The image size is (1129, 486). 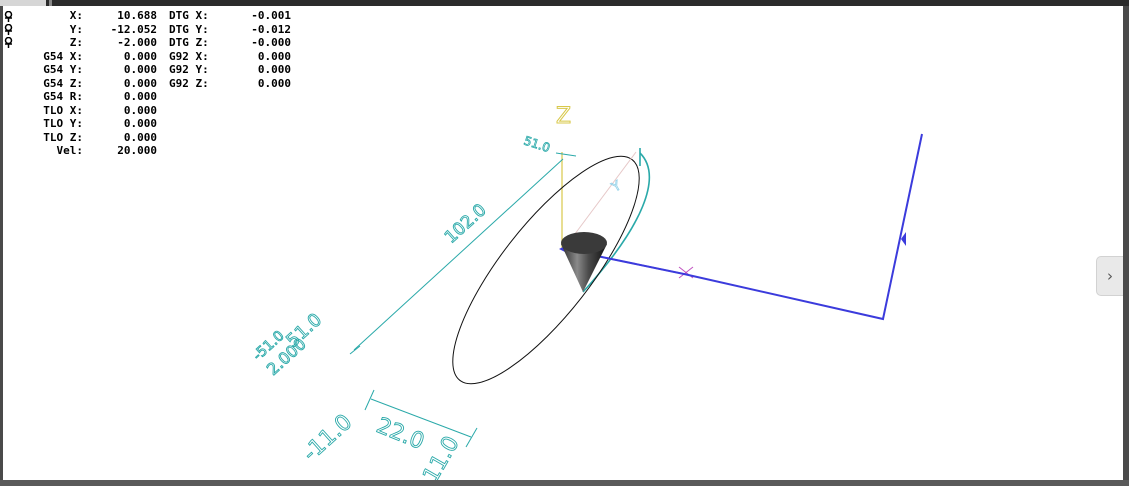 What do you see at coordinates (271, 15) in the screenshot?
I see `dtg-value: -0.001` at bounding box center [271, 15].